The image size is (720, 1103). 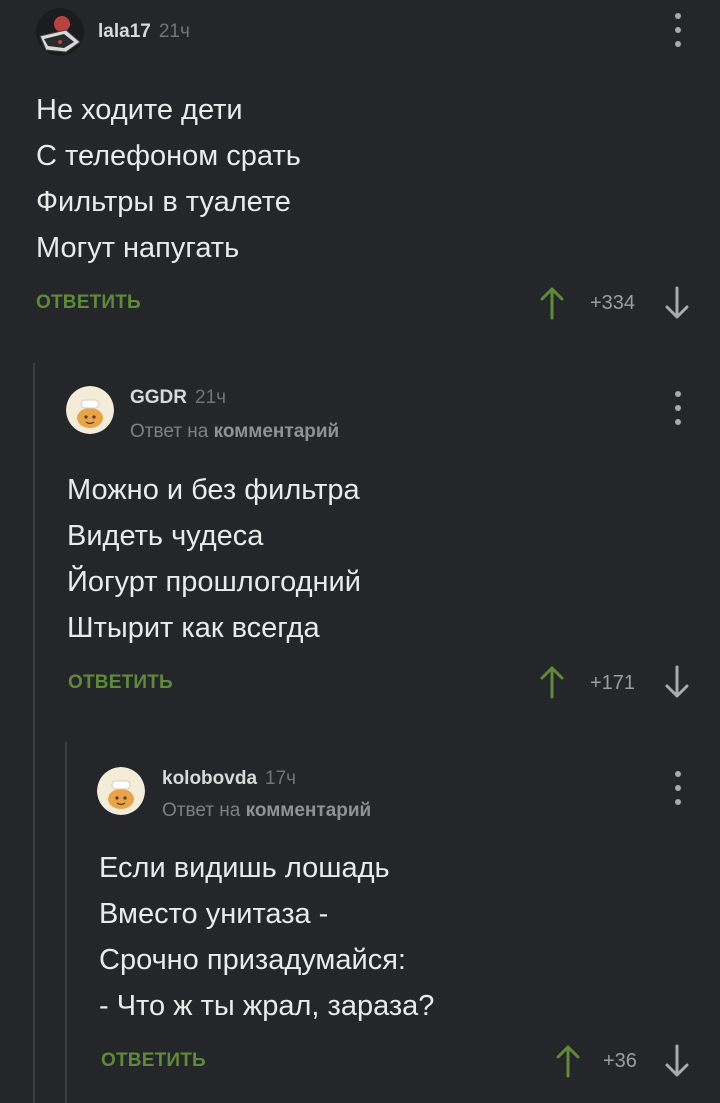 I want to click on comment-line: Если видишь лошадь, so click(x=244, y=868).